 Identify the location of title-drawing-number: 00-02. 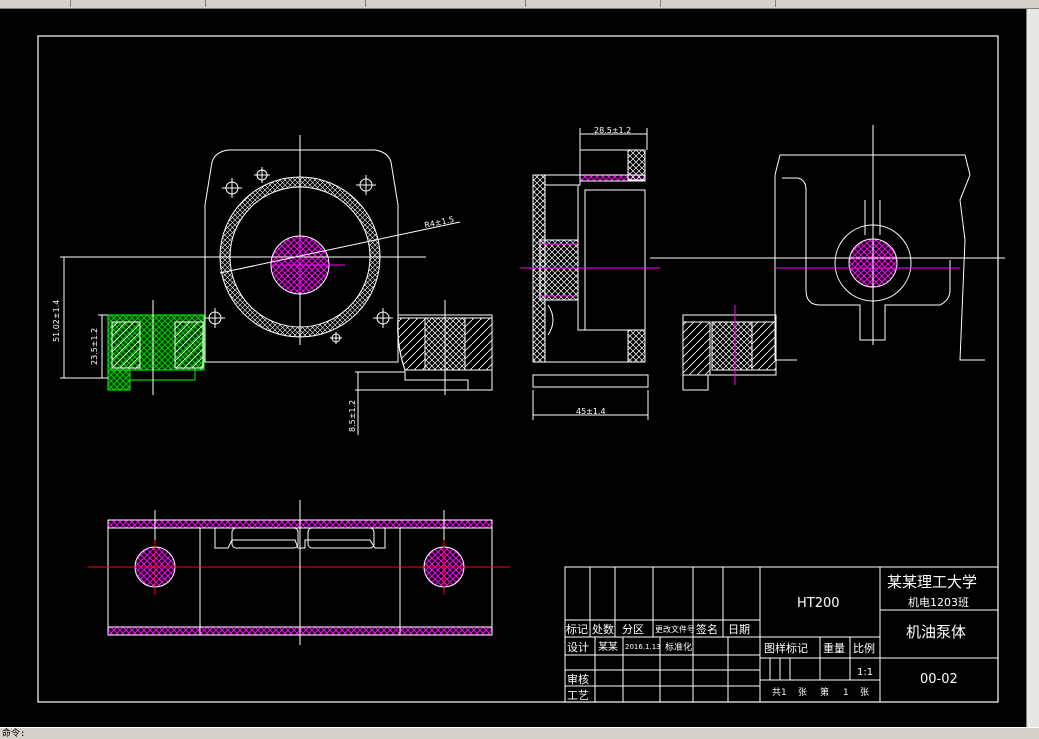
(939, 679).